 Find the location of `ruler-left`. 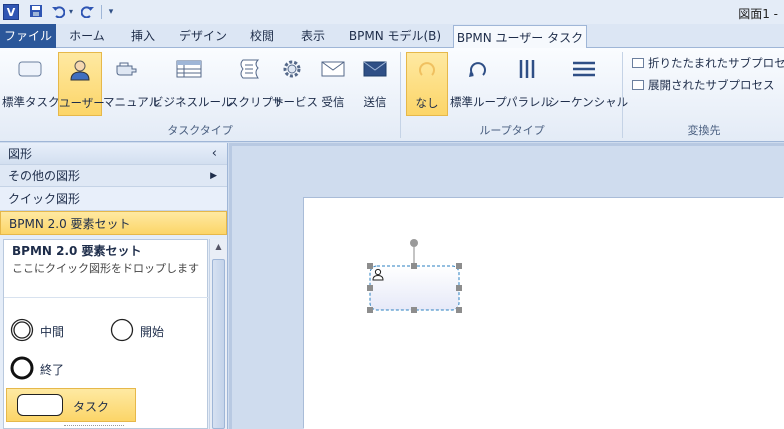

ruler-left is located at coordinates (230, 286).